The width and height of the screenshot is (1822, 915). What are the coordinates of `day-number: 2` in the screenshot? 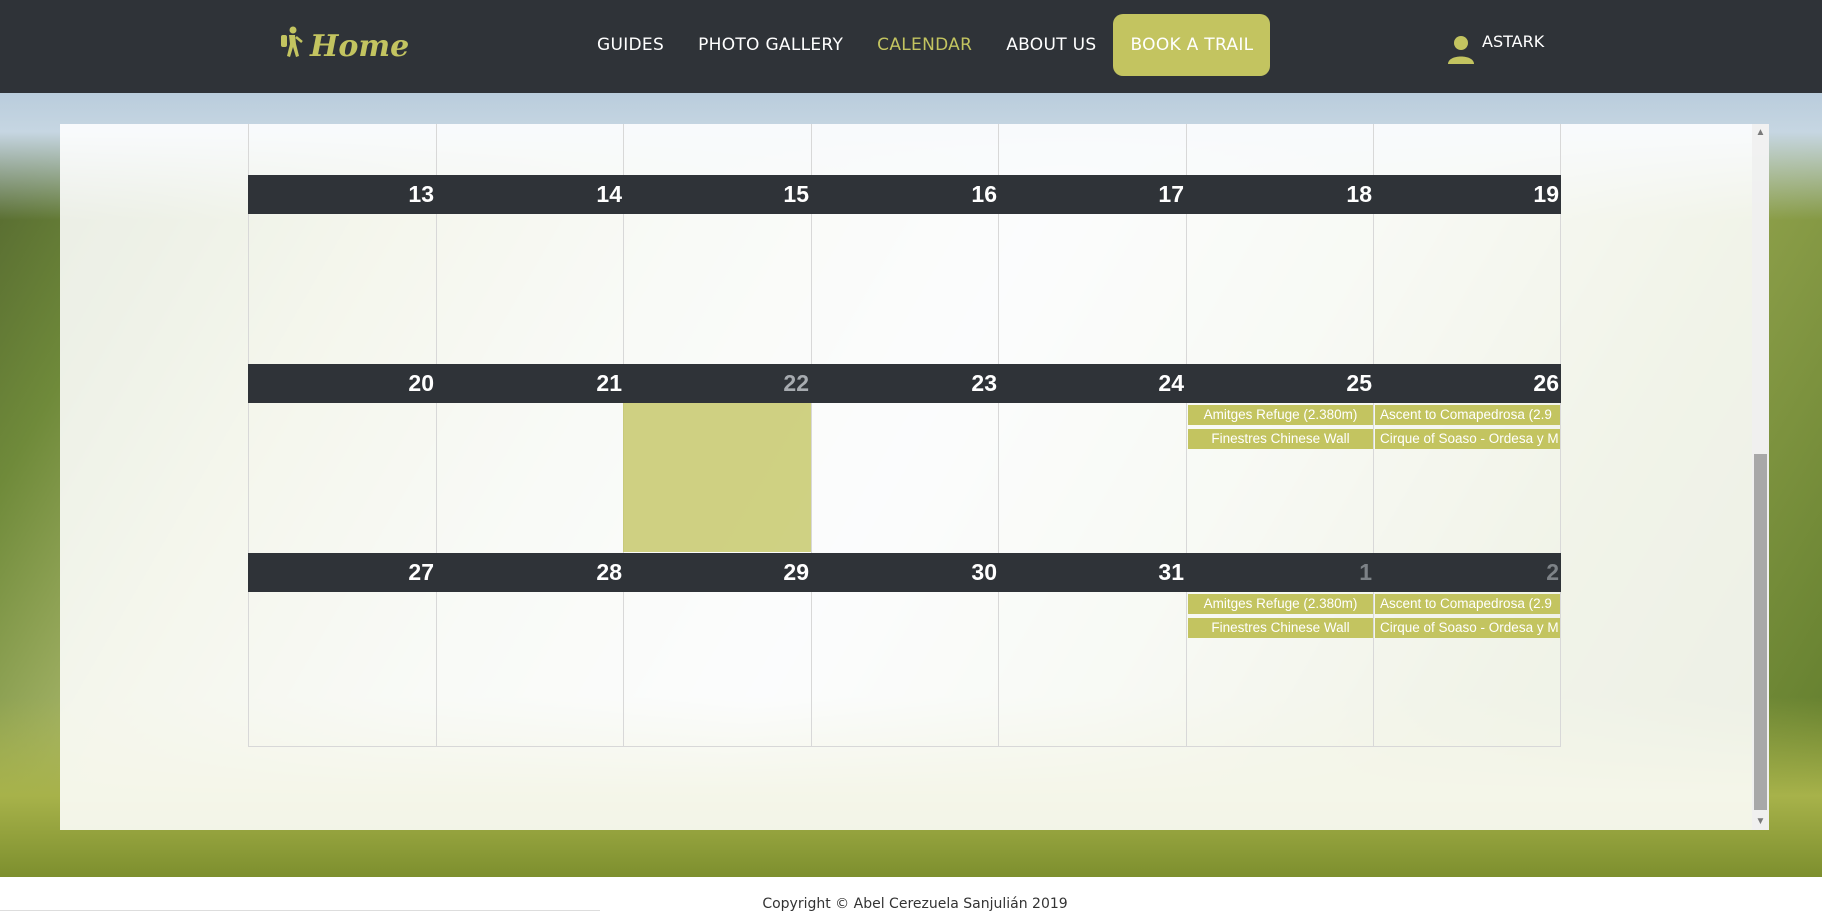 It's located at (1466, 572).